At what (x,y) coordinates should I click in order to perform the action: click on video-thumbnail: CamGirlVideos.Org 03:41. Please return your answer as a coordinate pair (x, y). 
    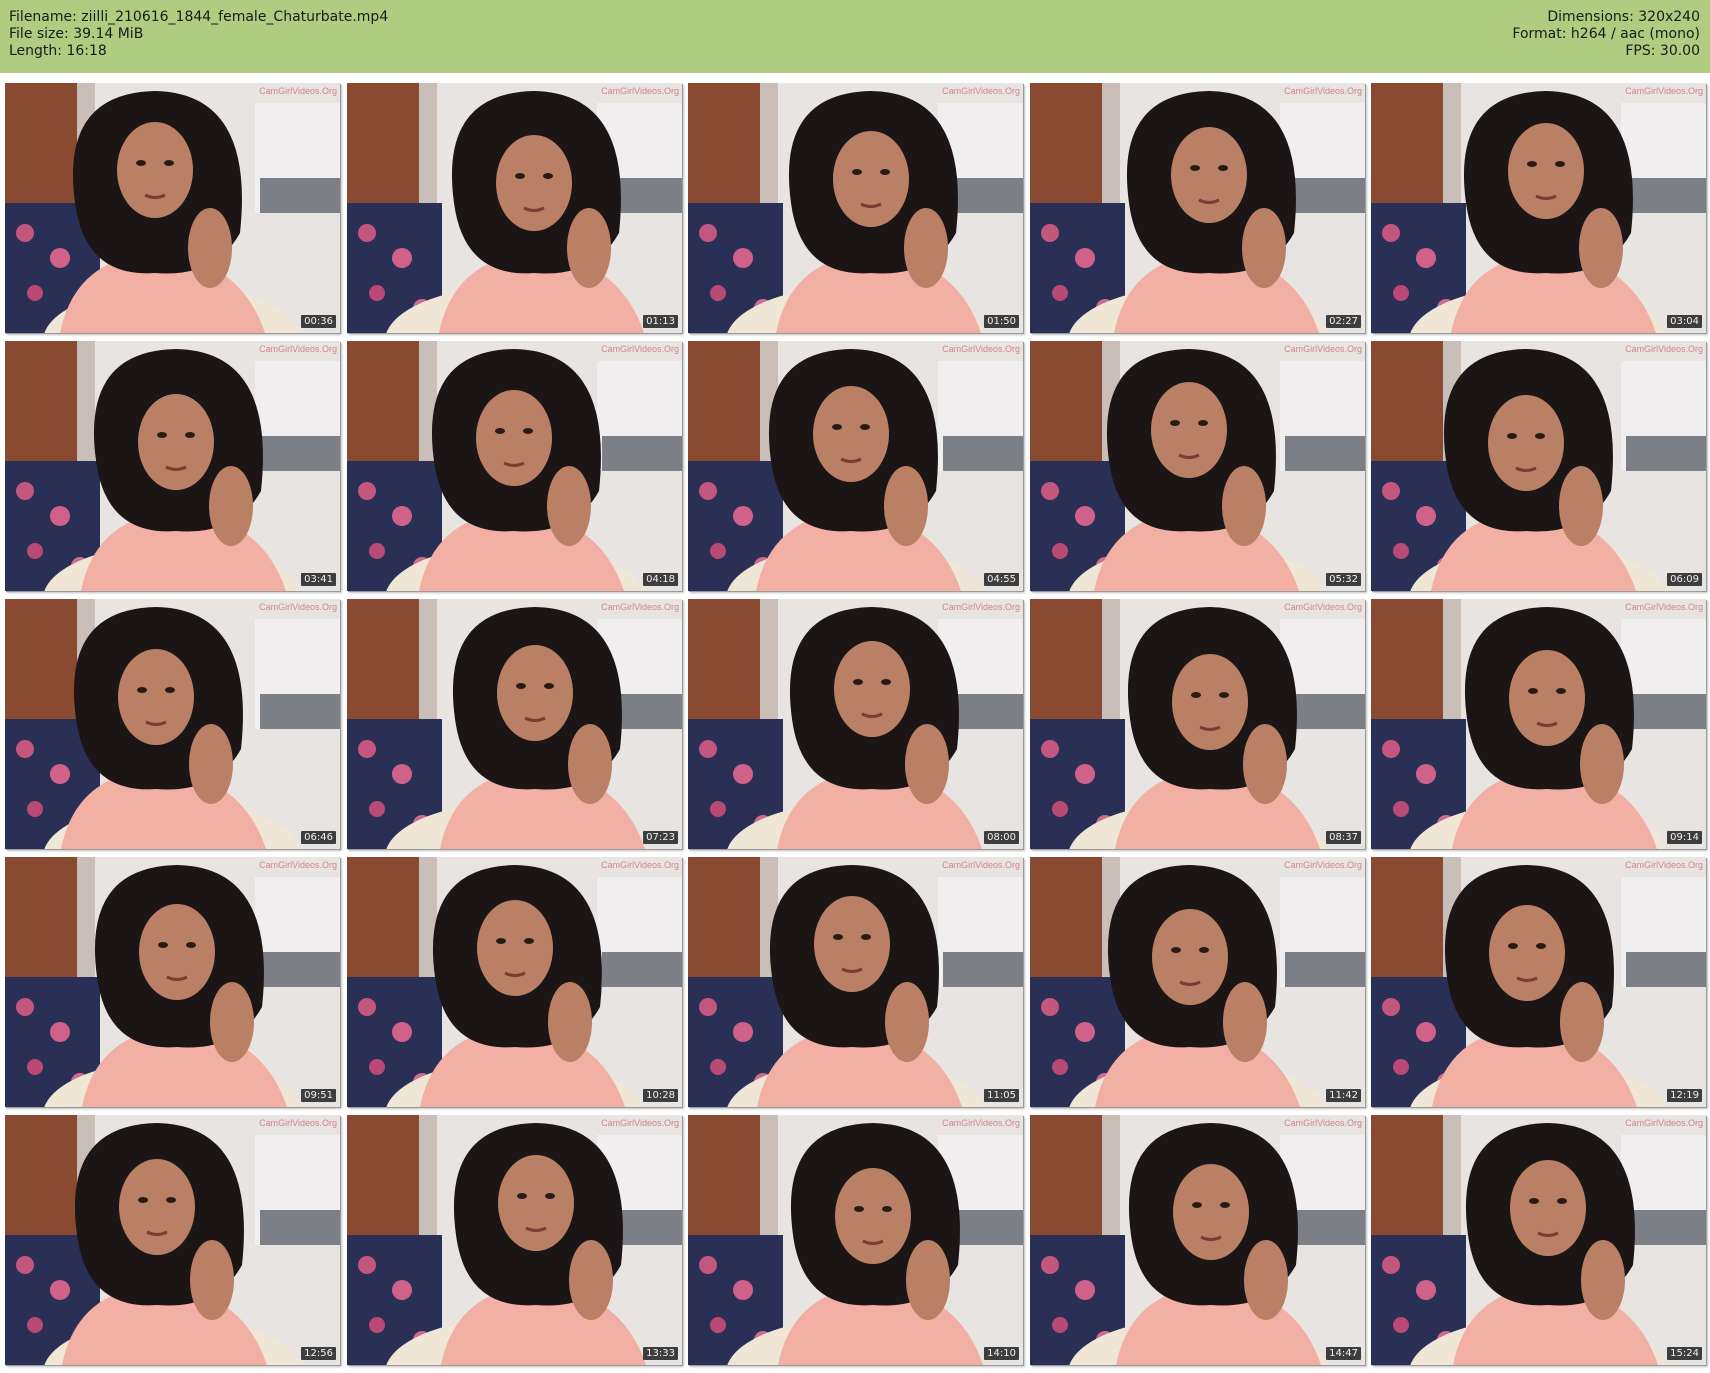
    Looking at the image, I should click on (172, 466).